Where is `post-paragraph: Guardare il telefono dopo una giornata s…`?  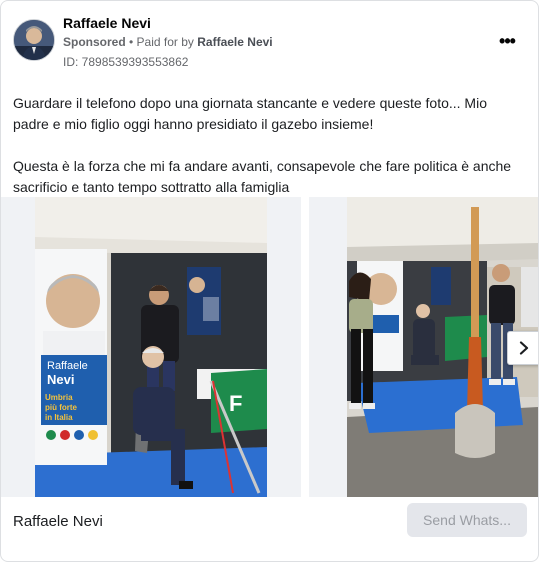 post-paragraph: Guardare il telefono dopo una giornata s… is located at coordinates (250, 113).